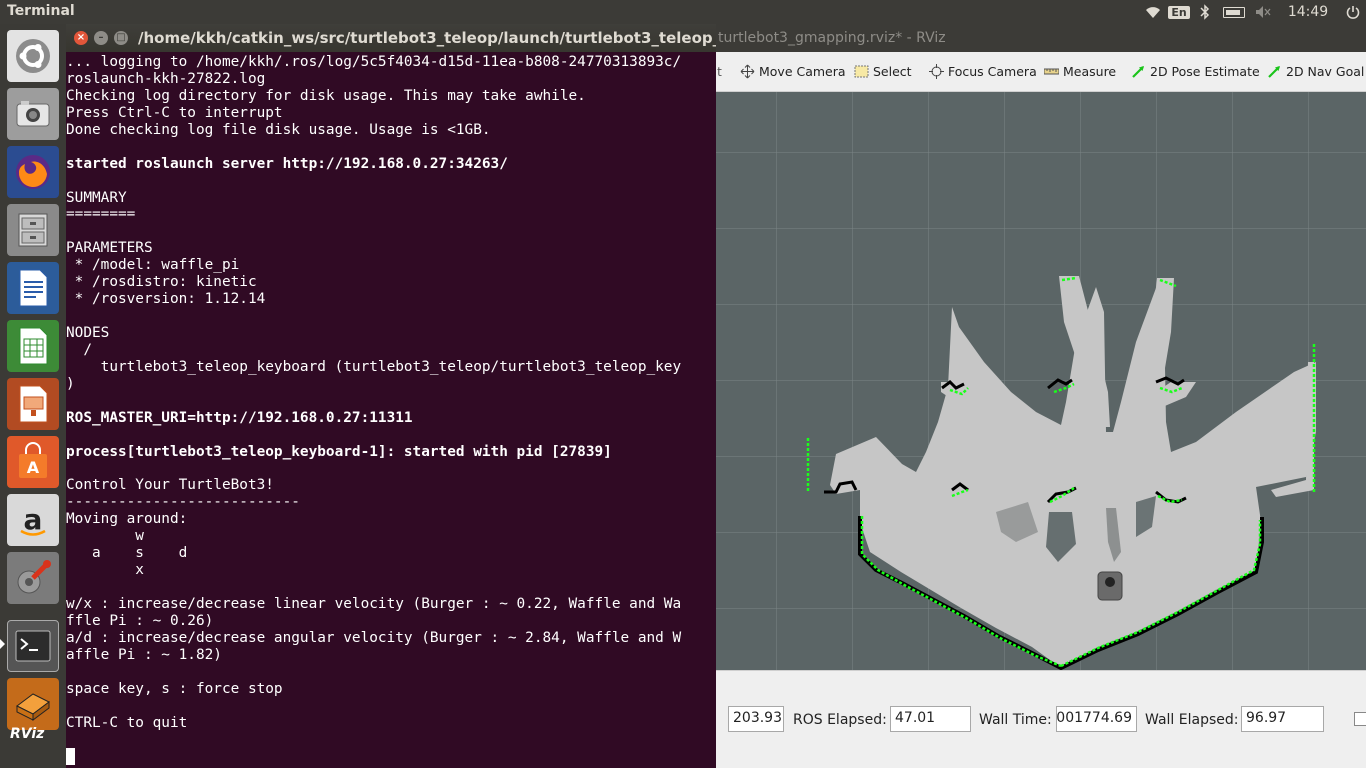  Describe the element at coordinates (1360, 719) in the screenshot. I see `experimental-checkbox` at that location.